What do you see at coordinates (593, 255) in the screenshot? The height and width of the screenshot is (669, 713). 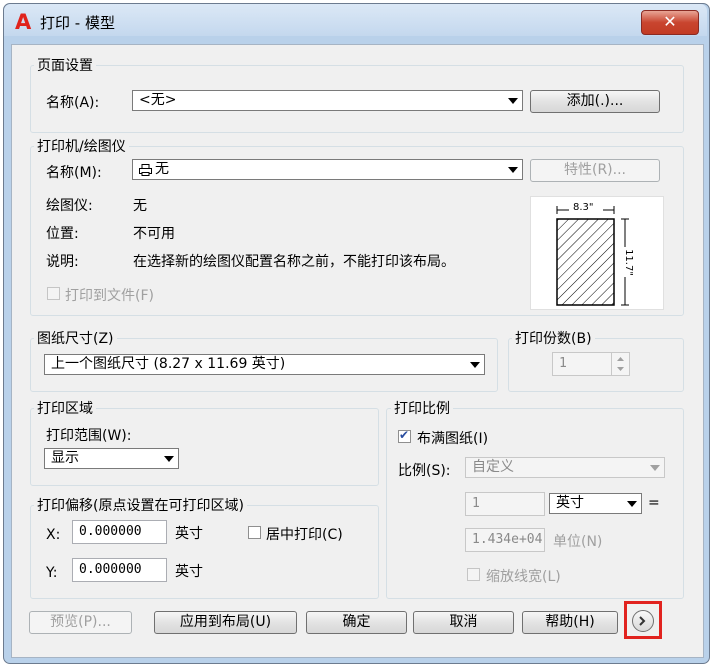 I see `paper-preview-drawing` at bounding box center [593, 255].